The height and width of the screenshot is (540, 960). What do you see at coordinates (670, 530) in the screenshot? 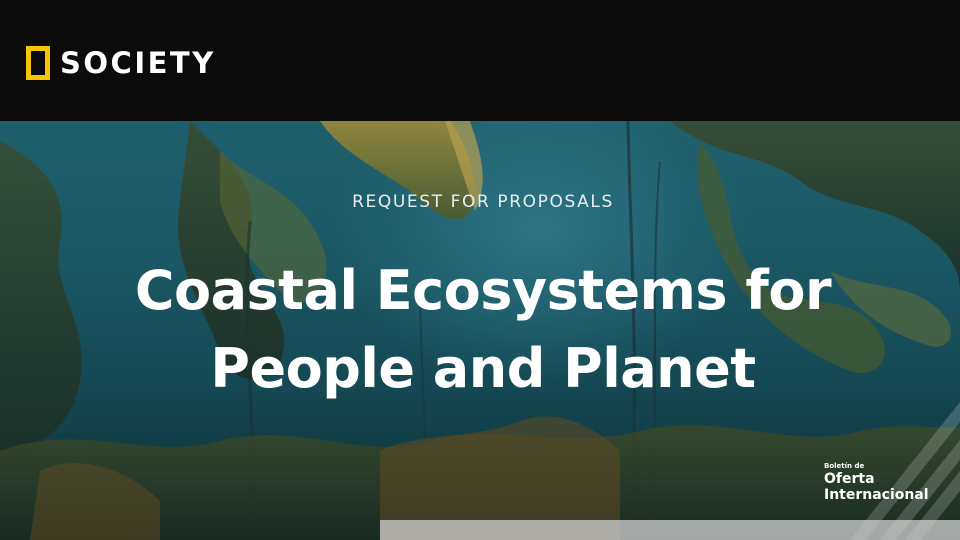
I see `bottom-strip` at bounding box center [670, 530].